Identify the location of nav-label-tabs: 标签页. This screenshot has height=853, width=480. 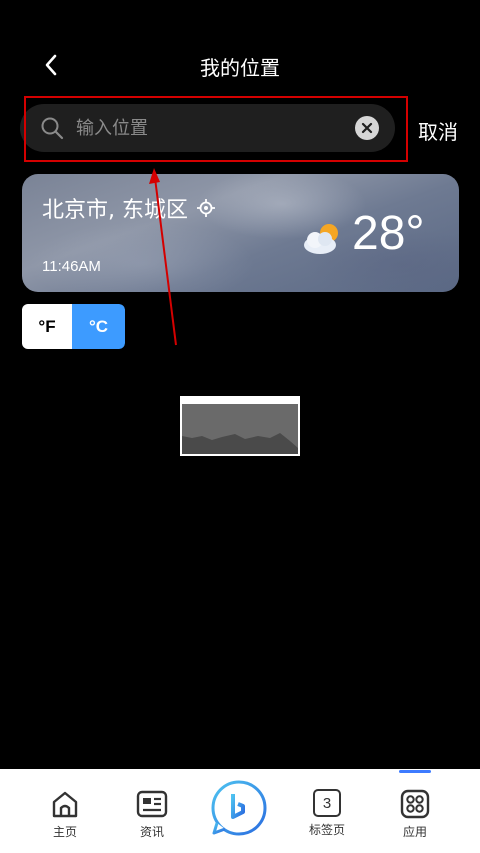
(326, 830).